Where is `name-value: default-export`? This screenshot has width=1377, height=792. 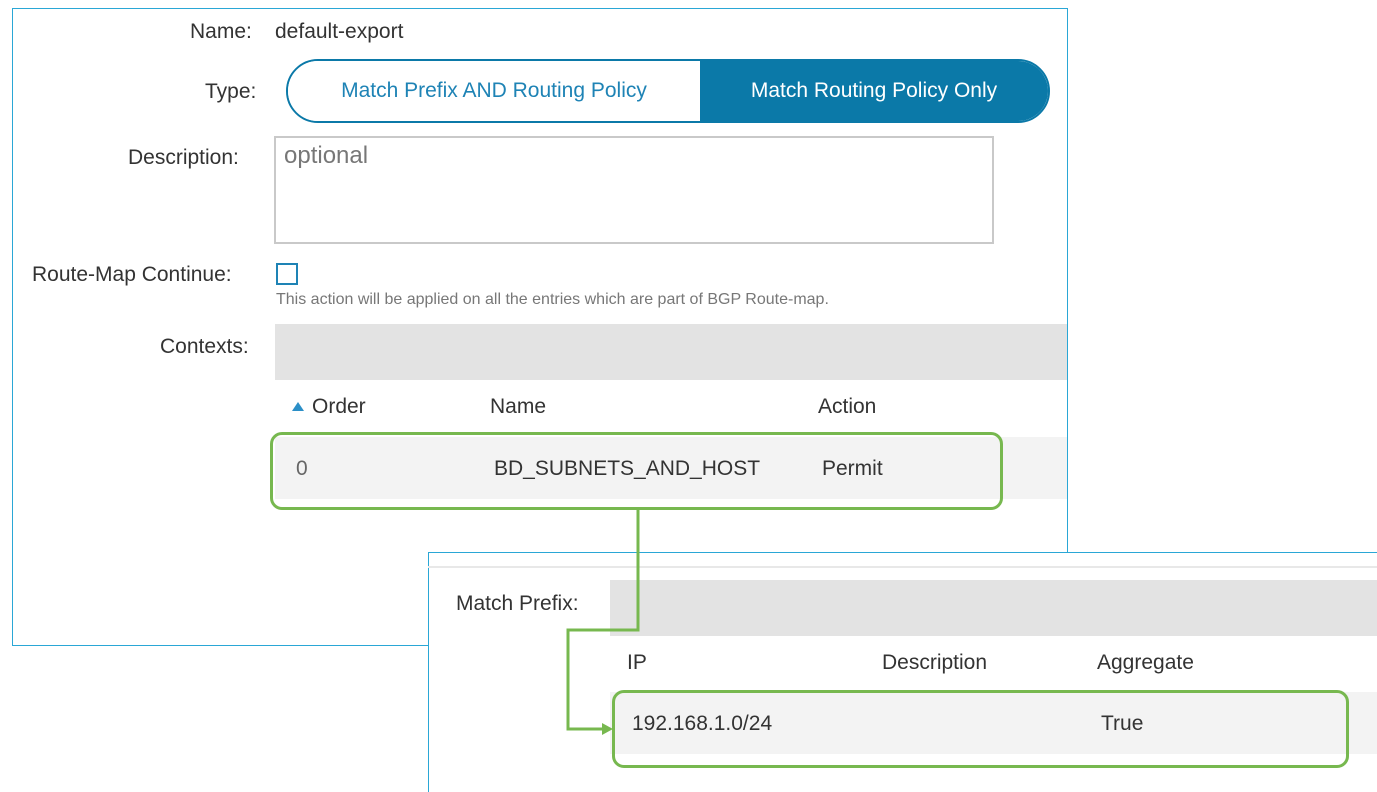
name-value: default-export is located at coordinates (339, 31).